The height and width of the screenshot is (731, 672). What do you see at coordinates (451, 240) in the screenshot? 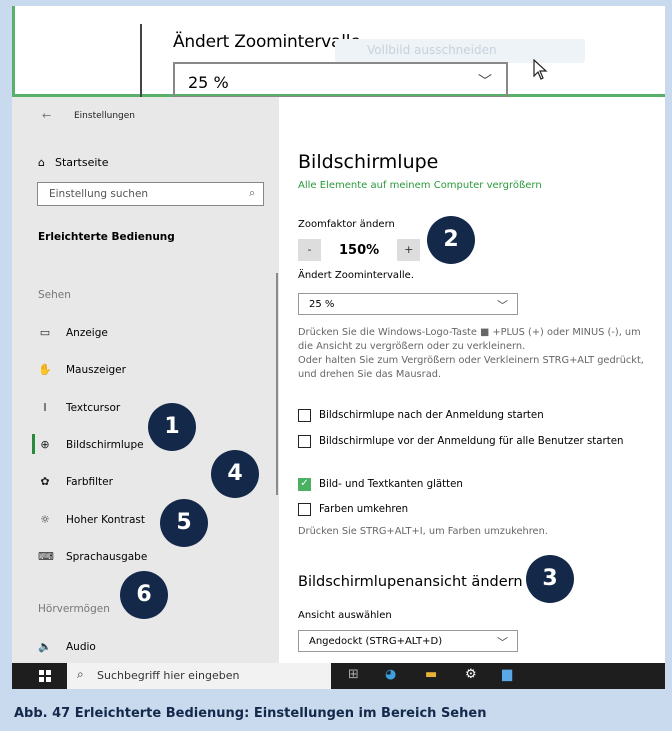
I see `callout-badge-2: 2` at bounding box center [451, 240].